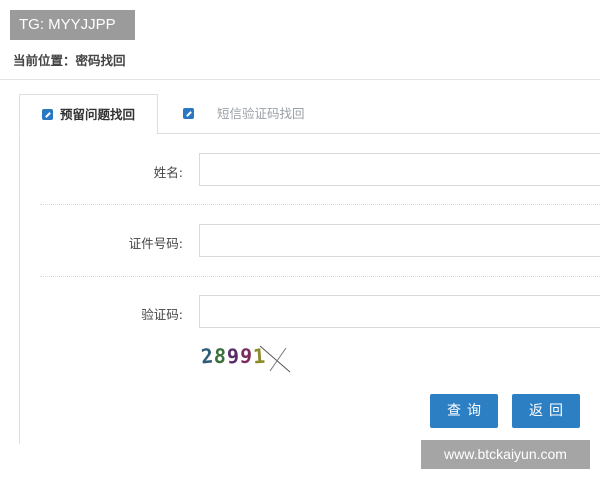 This screenshot has width=600, height=480. What do you see at coordinates (72, 25) in the screenshot?
I see `tg-watermark-badge: TG: MYYJJPP` at bounding box center [72, 25].